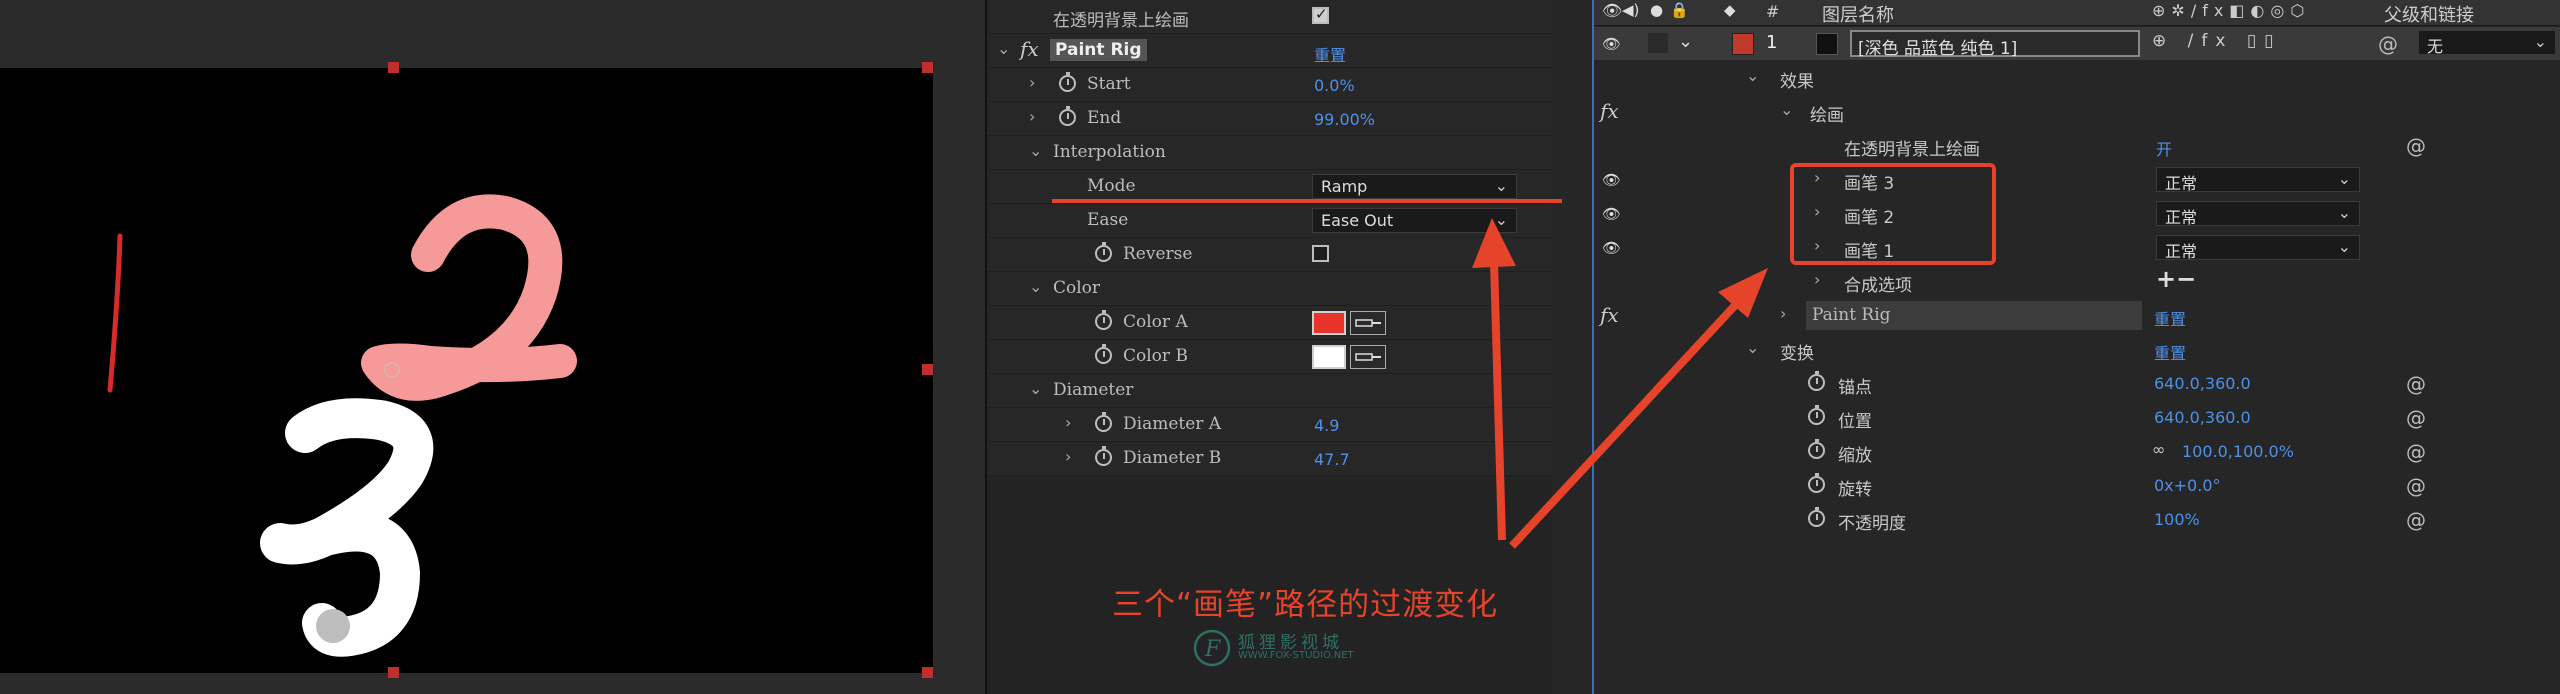 The width and height of the screenshot is (2560, 694). I want to click on svg-text: F, so click(1212, 649).